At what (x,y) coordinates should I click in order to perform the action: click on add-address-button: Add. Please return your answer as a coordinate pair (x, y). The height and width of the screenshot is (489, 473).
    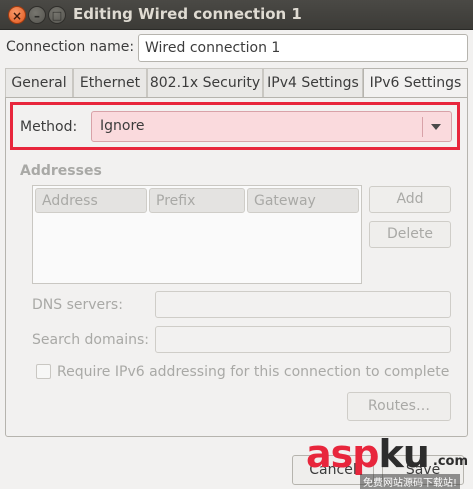
    Looking at the image, I should click on (410, 199).